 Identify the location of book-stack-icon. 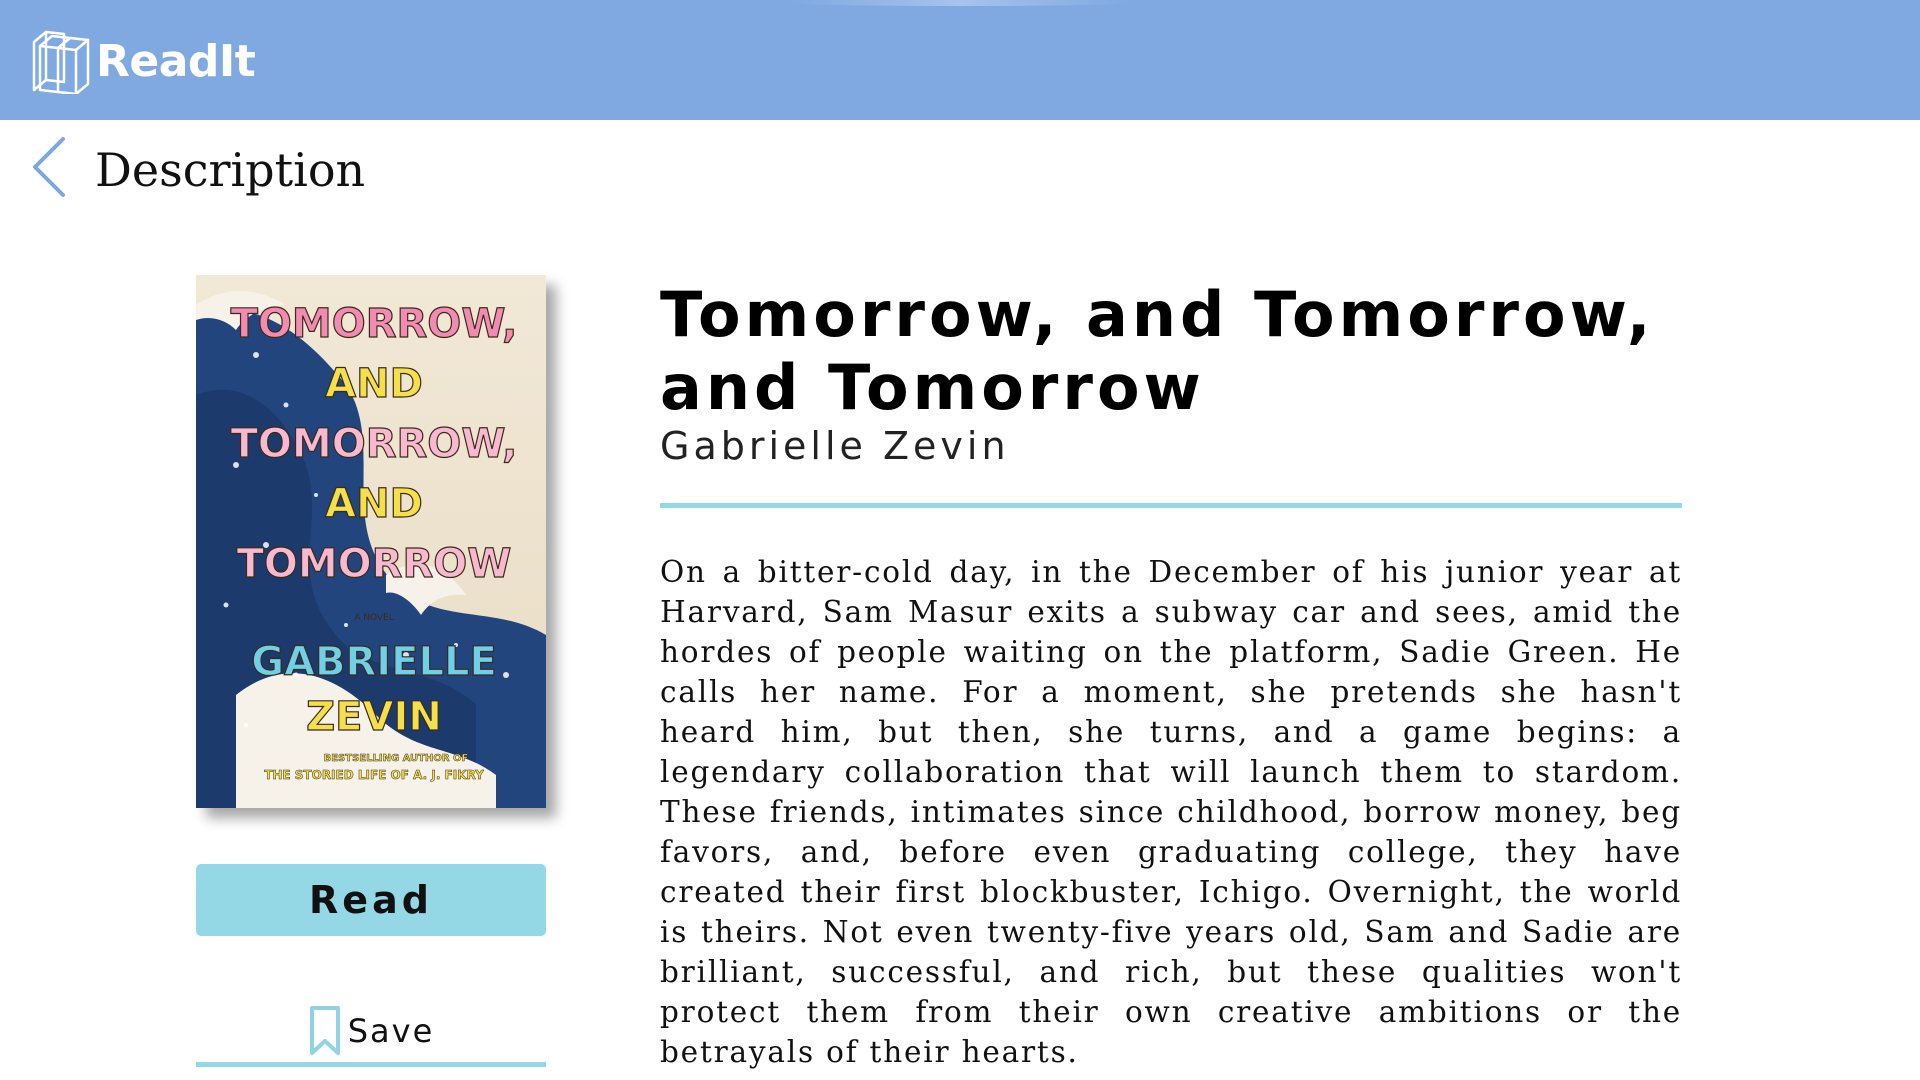
(61, 62).